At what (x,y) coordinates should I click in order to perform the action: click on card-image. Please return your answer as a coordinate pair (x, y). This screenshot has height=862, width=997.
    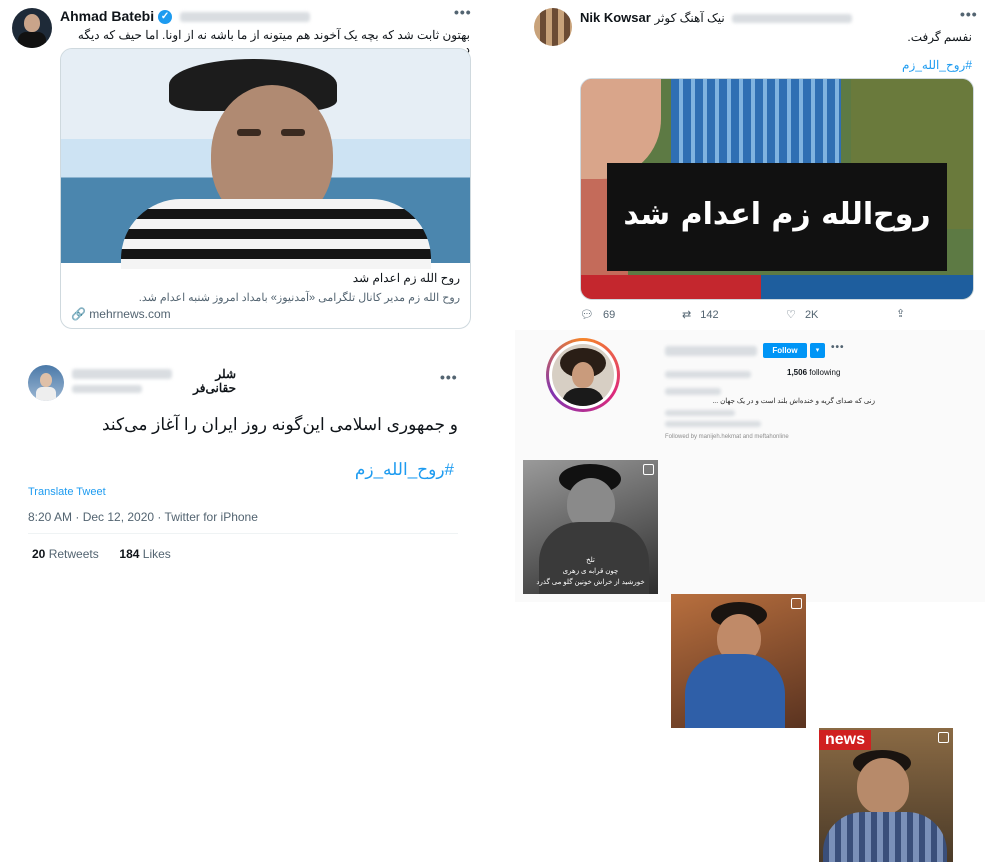
    Looking at the image, I should click on (265, 159).